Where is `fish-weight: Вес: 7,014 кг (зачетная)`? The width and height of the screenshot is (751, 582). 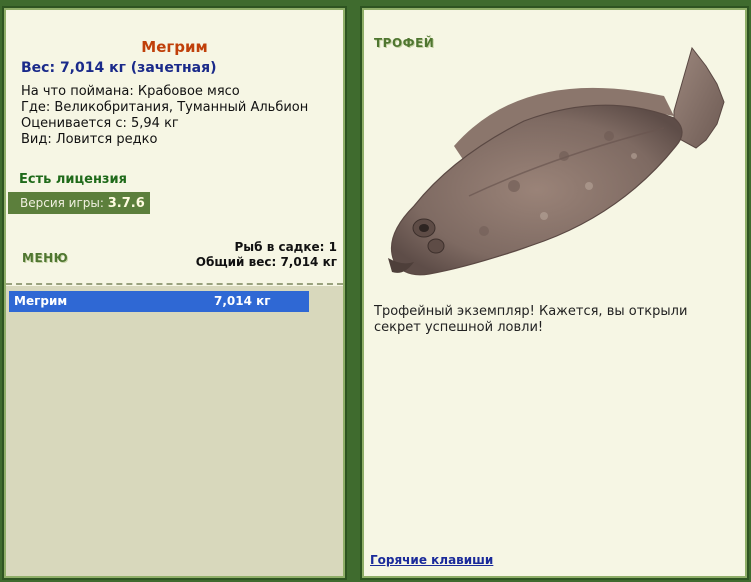 fish-weight: Вес: 7,014 кг (зачетная) is located at coordinates (119, 68).